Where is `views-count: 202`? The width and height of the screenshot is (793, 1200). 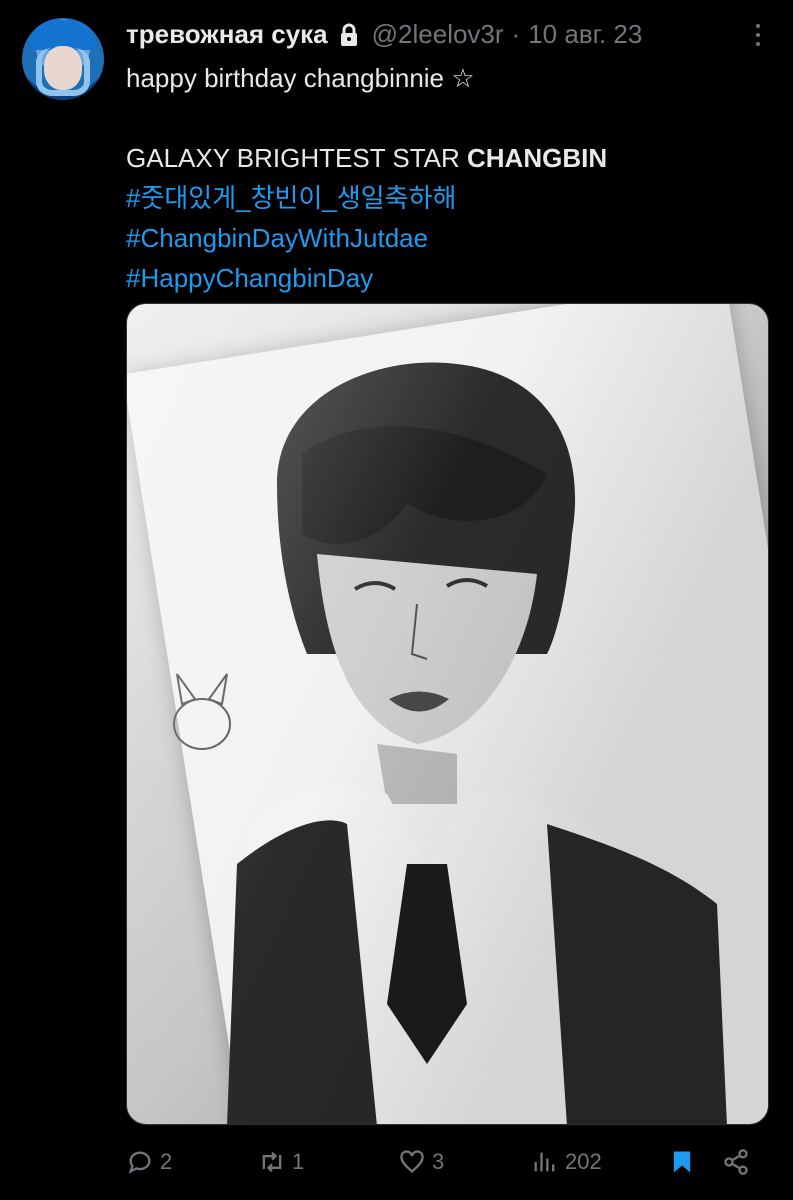
views-count: 202 is located at coordinates (583, 1161).